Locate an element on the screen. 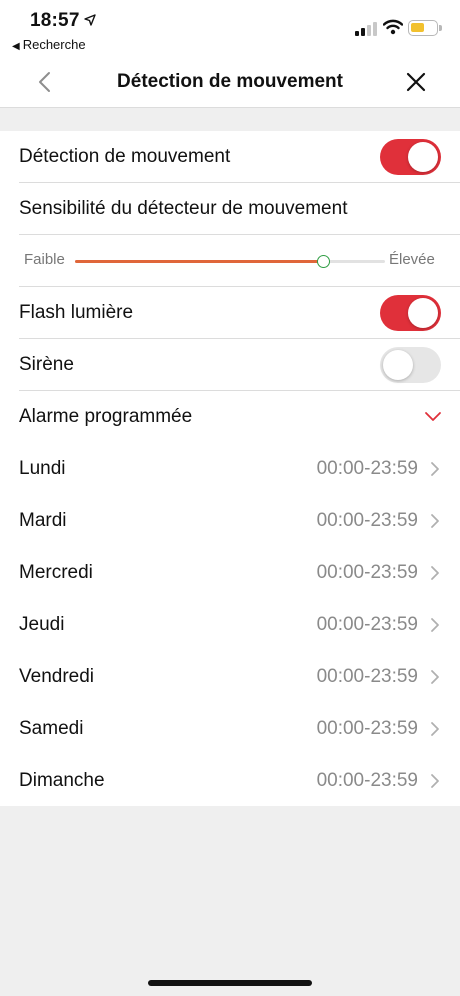  home-indicator is located at coordinates (230, 983).